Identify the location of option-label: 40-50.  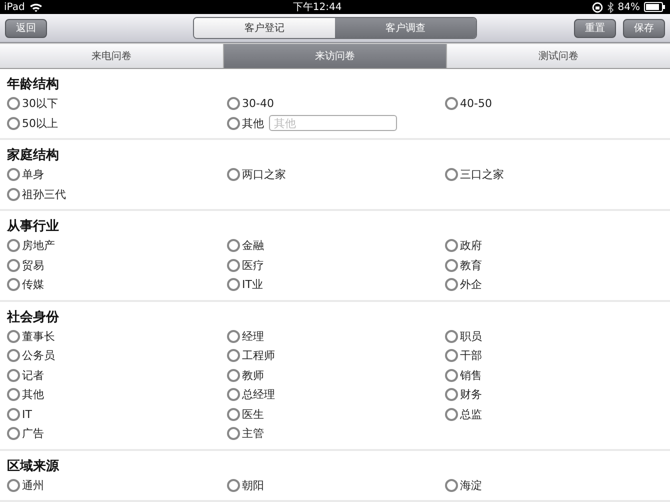
(476, 103).